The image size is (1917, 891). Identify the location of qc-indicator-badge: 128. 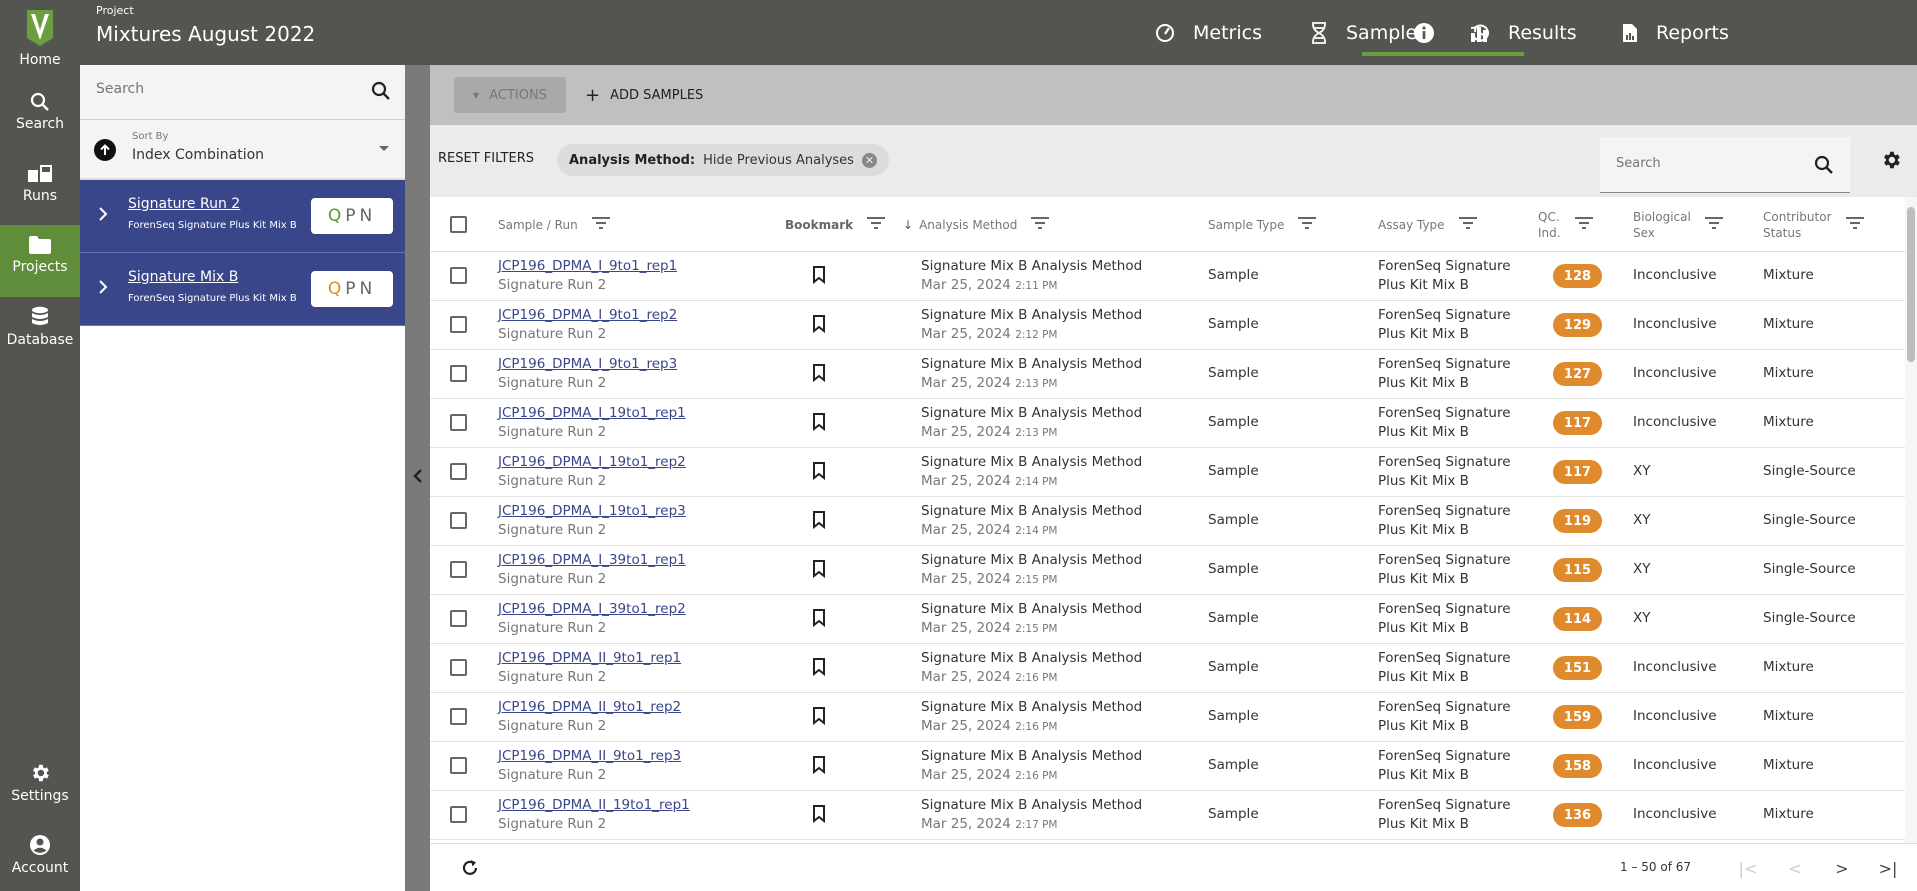
(1577, 276).